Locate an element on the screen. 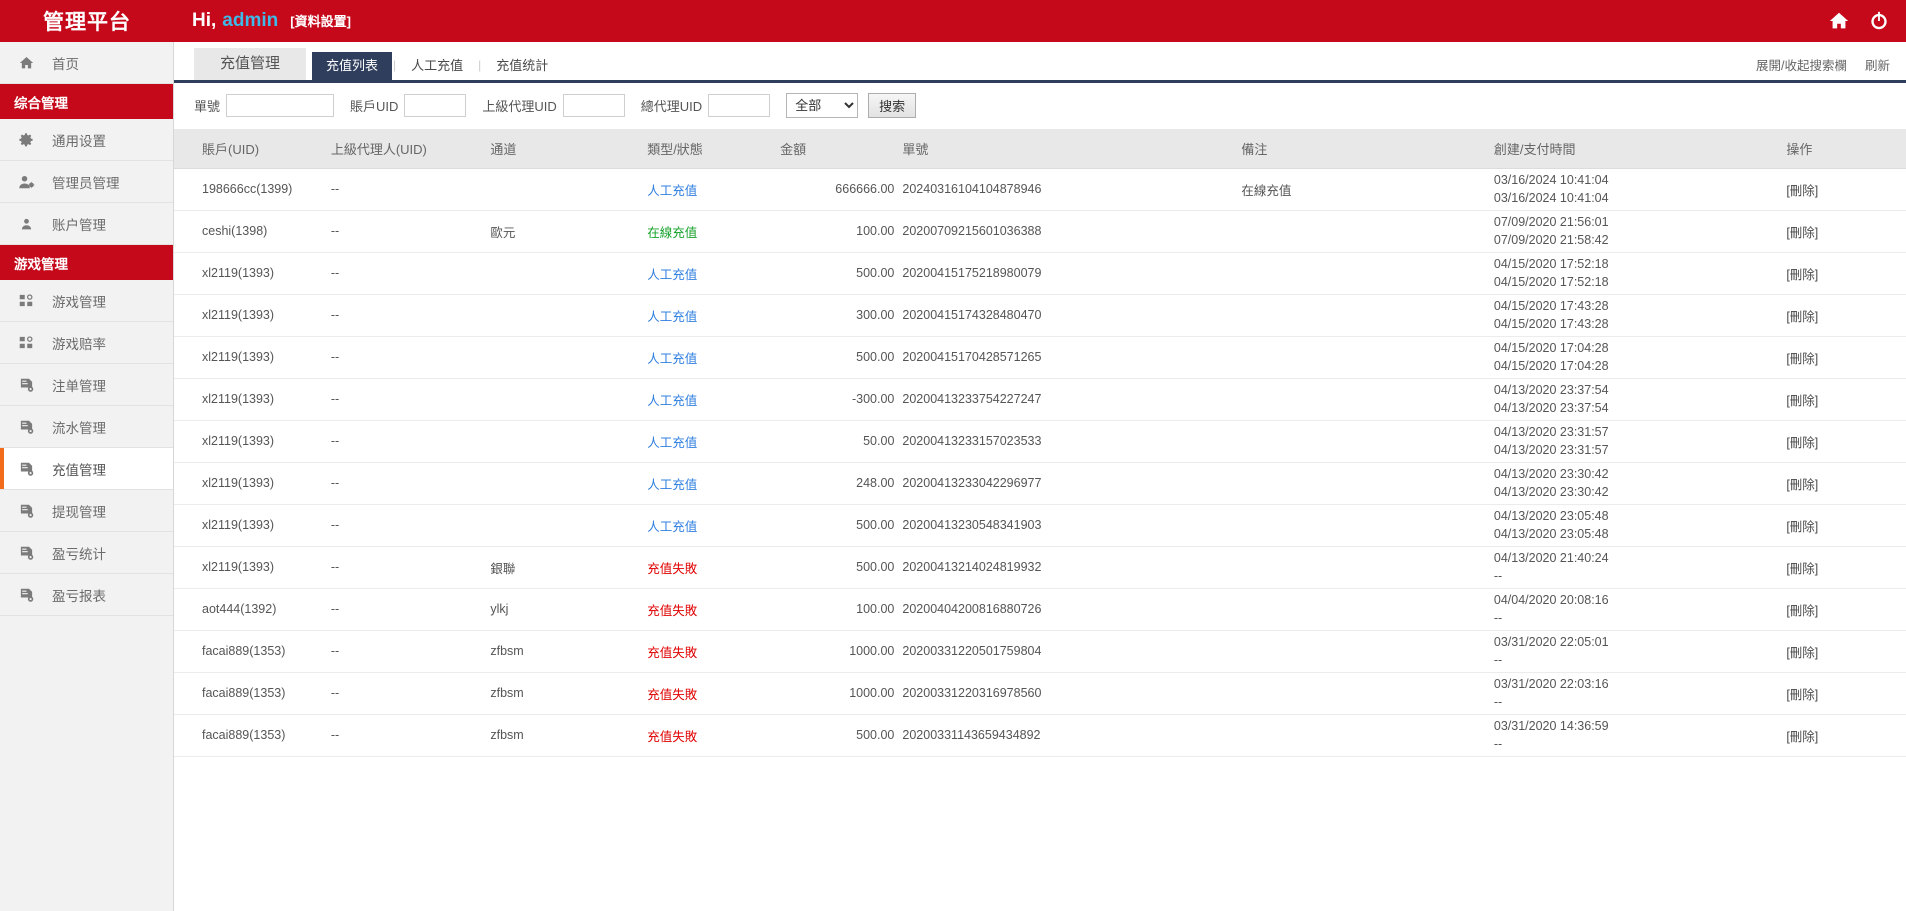 The height and width of the screenshot is (911, 1906). profile-settings-link: [資料設置] is located at coordinates (320, 20).